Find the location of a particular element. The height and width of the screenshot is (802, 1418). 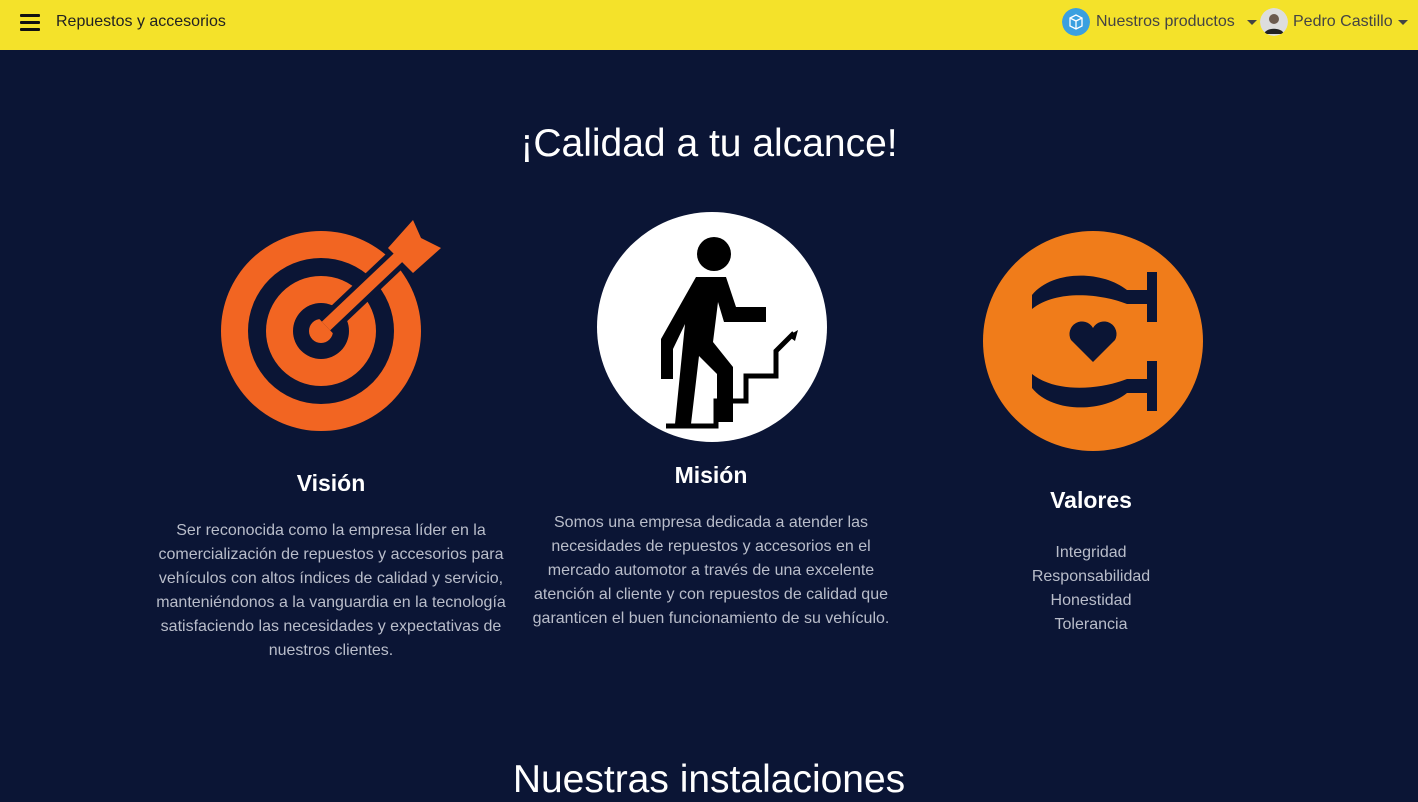

user-name: Pedro Castillo is located at coordinates (1343, 21).